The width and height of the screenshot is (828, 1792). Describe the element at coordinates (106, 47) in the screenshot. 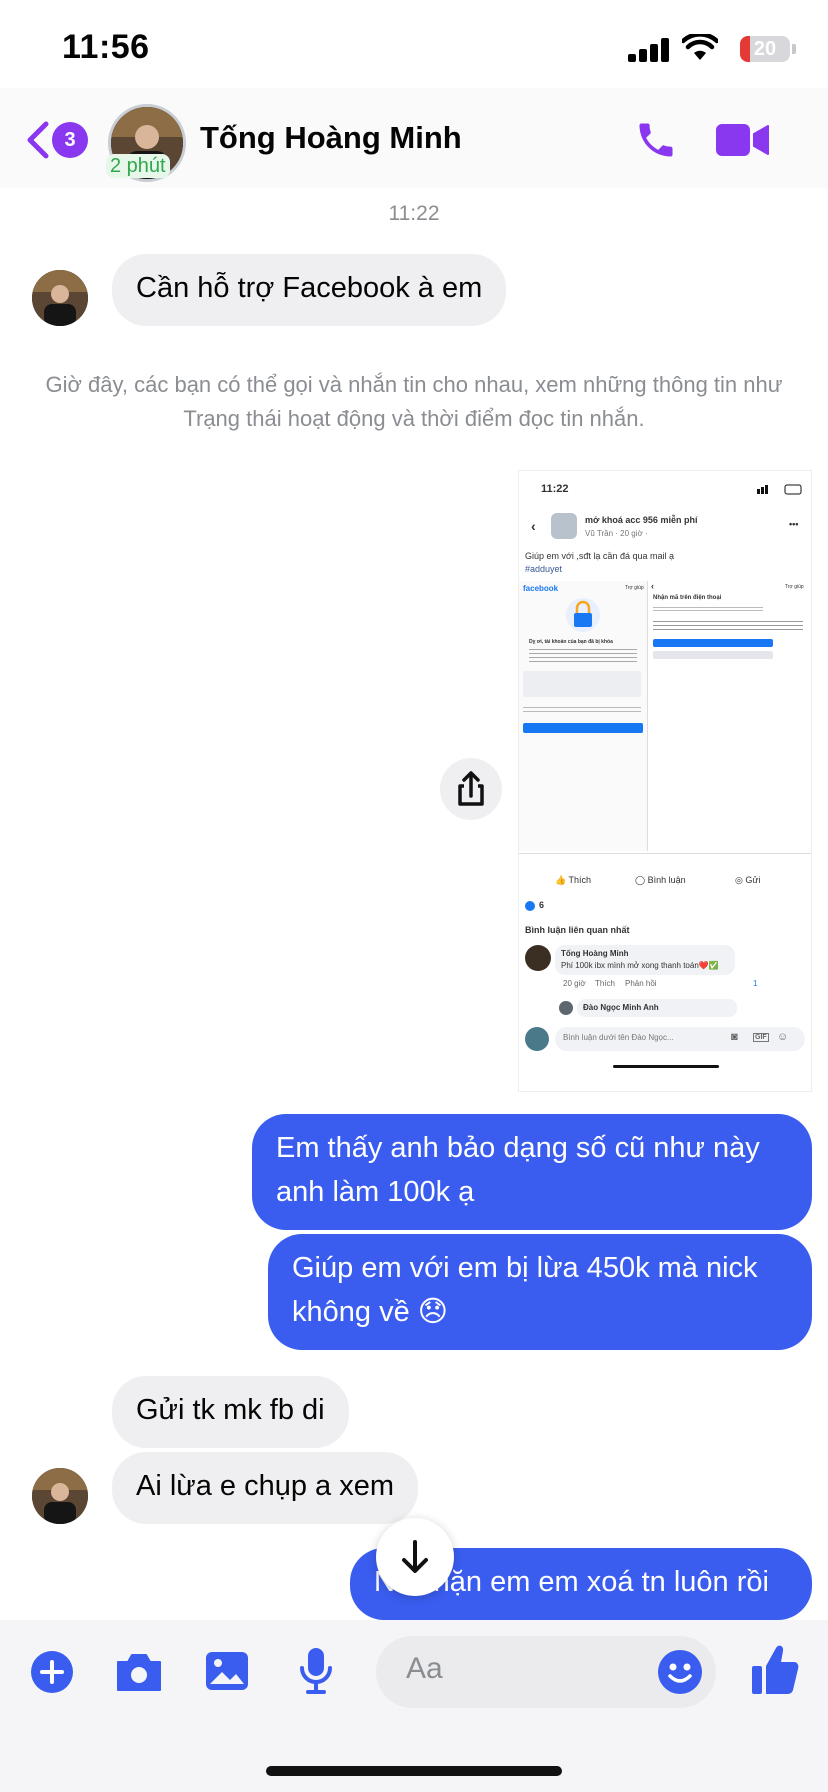

I see `status-time: 11:56` at that location.